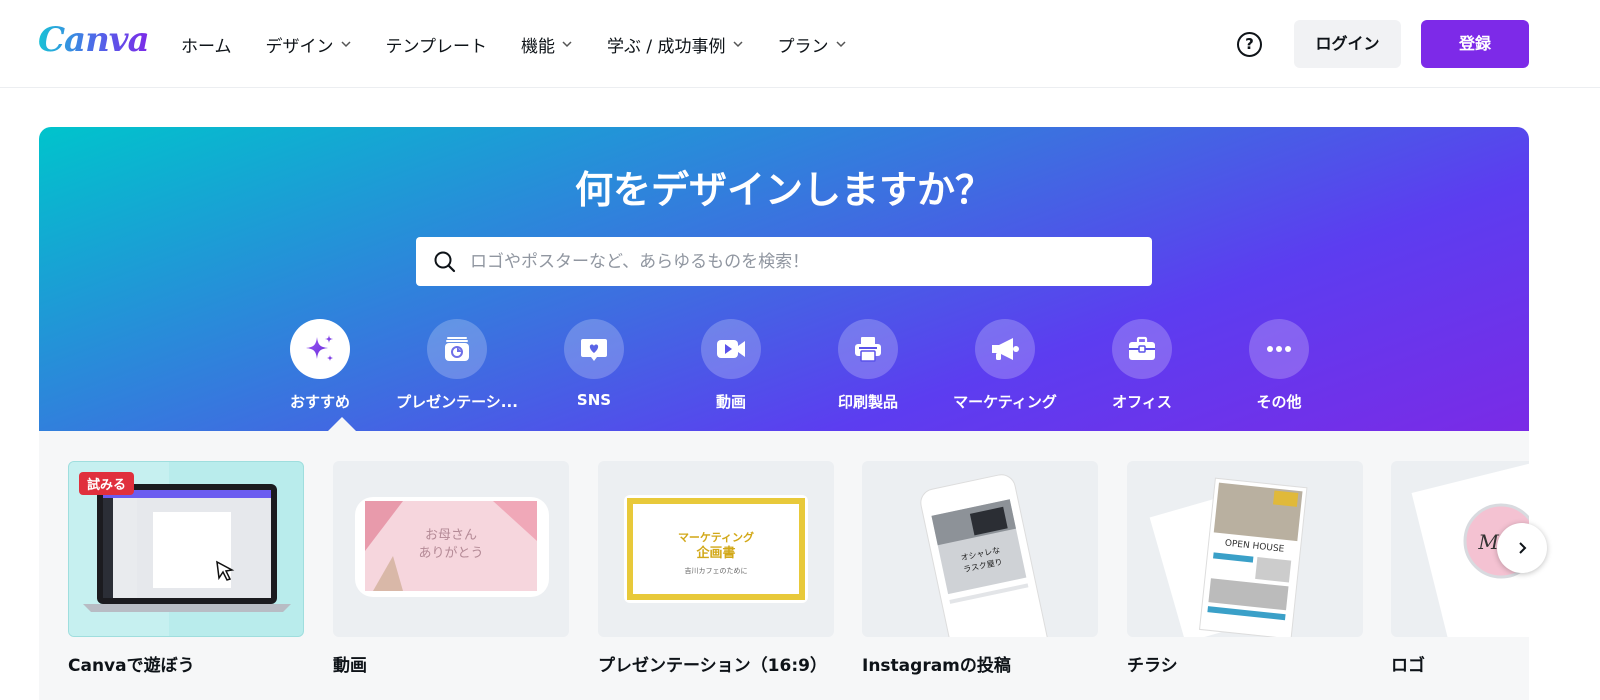  I want to click on search-input, so click(795, 261).